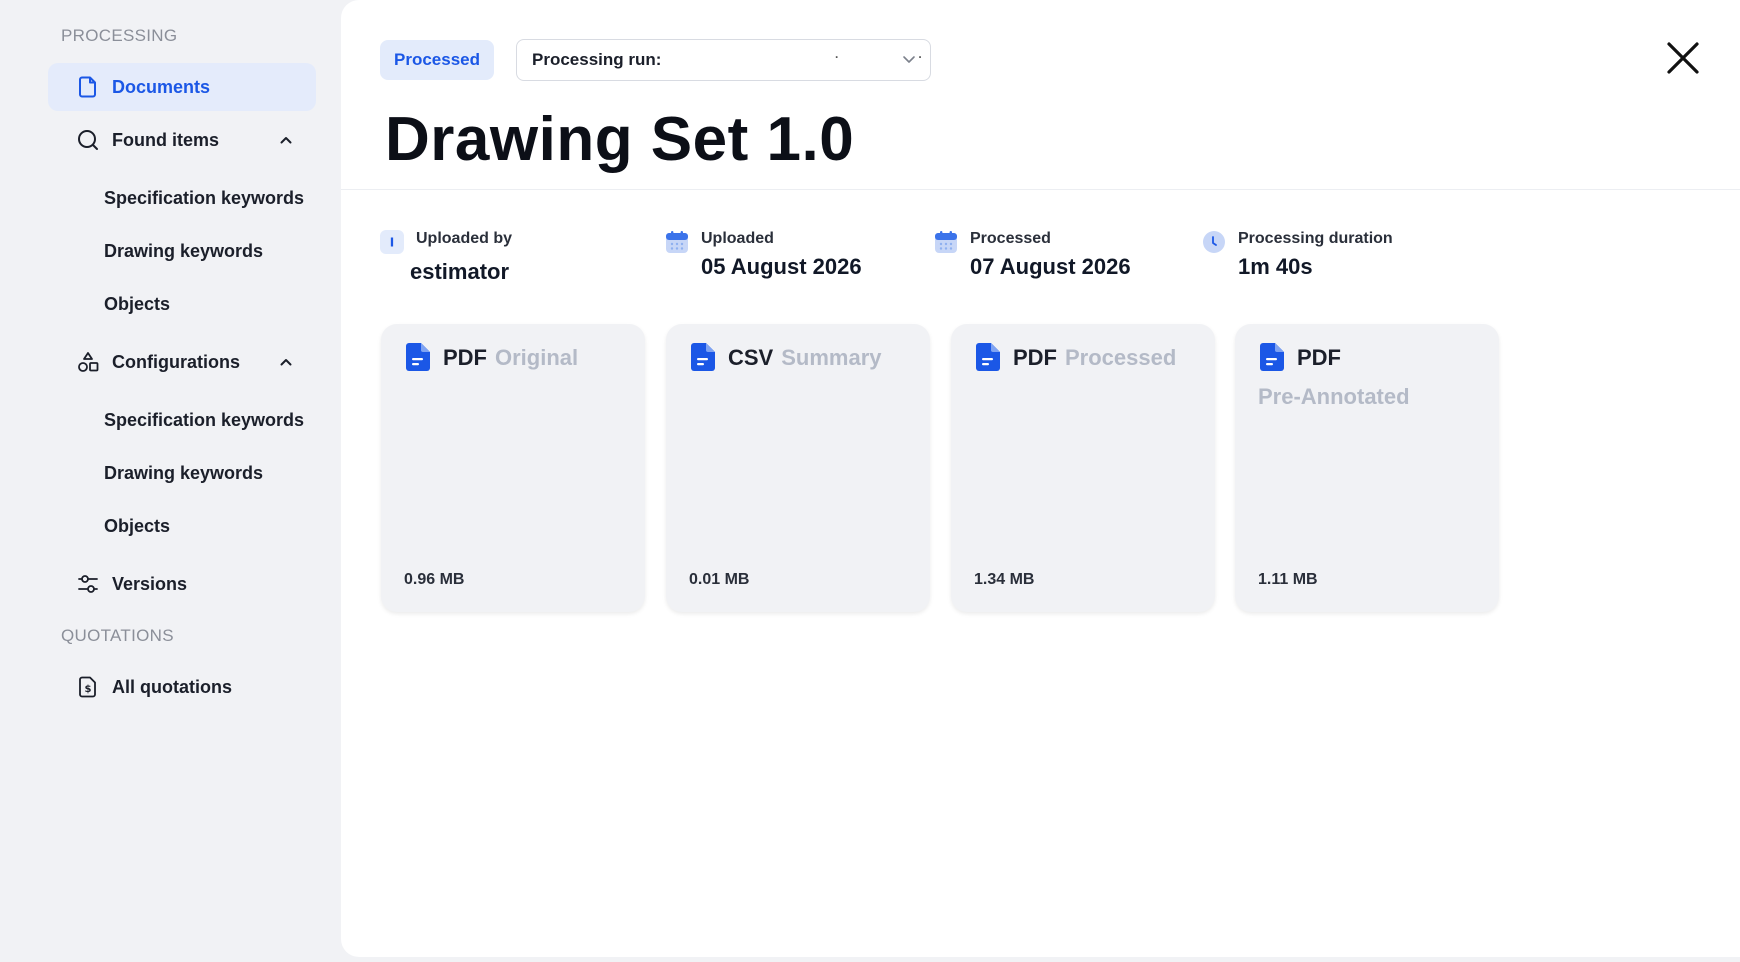 This screenshot has width=1740, height=962. I want to click on section-title-processing: PROCESSING, so click(119, 35).